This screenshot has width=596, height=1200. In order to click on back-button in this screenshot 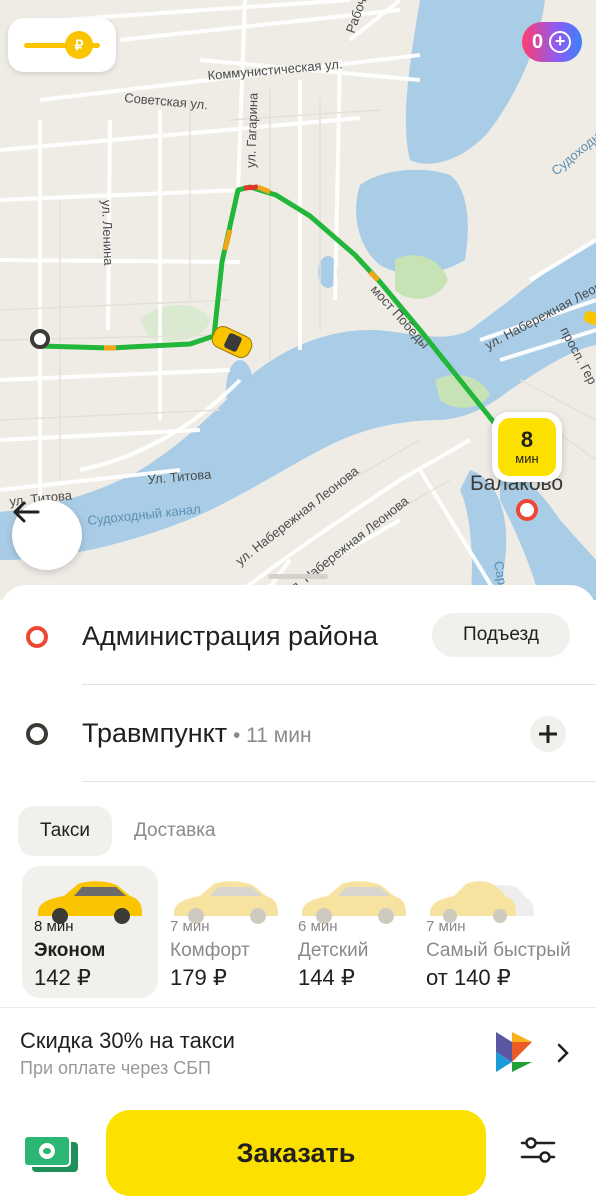, I will do `click(47, 535)`.